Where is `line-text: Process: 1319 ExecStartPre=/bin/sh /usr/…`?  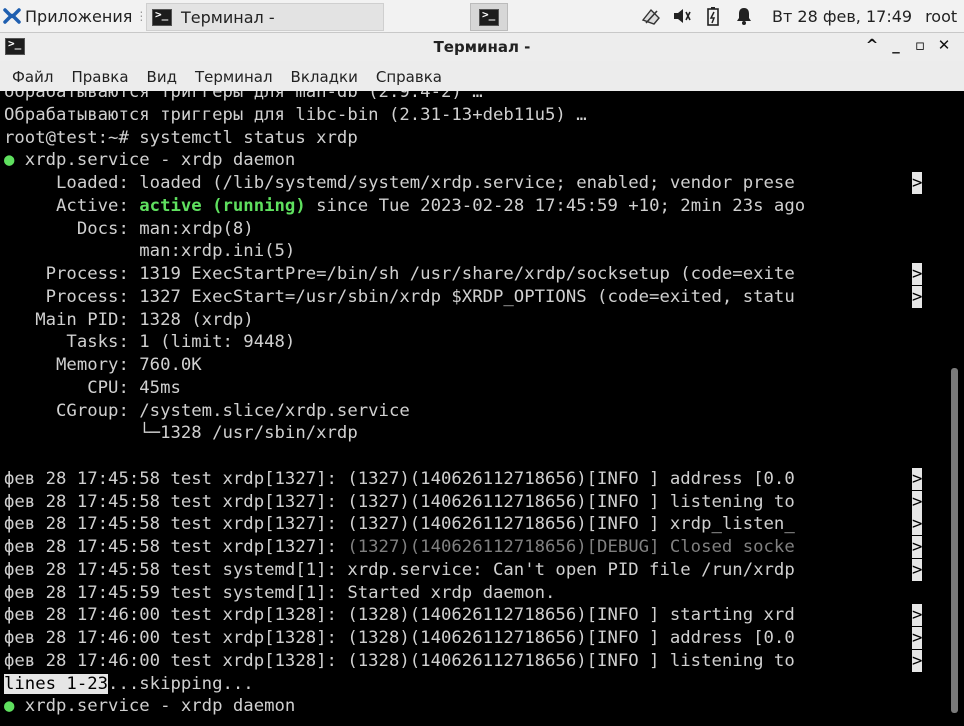
line-text: Process: 1319 ExecStartPre=/bin/sh /usr/… is located at coordinates (399, 274).